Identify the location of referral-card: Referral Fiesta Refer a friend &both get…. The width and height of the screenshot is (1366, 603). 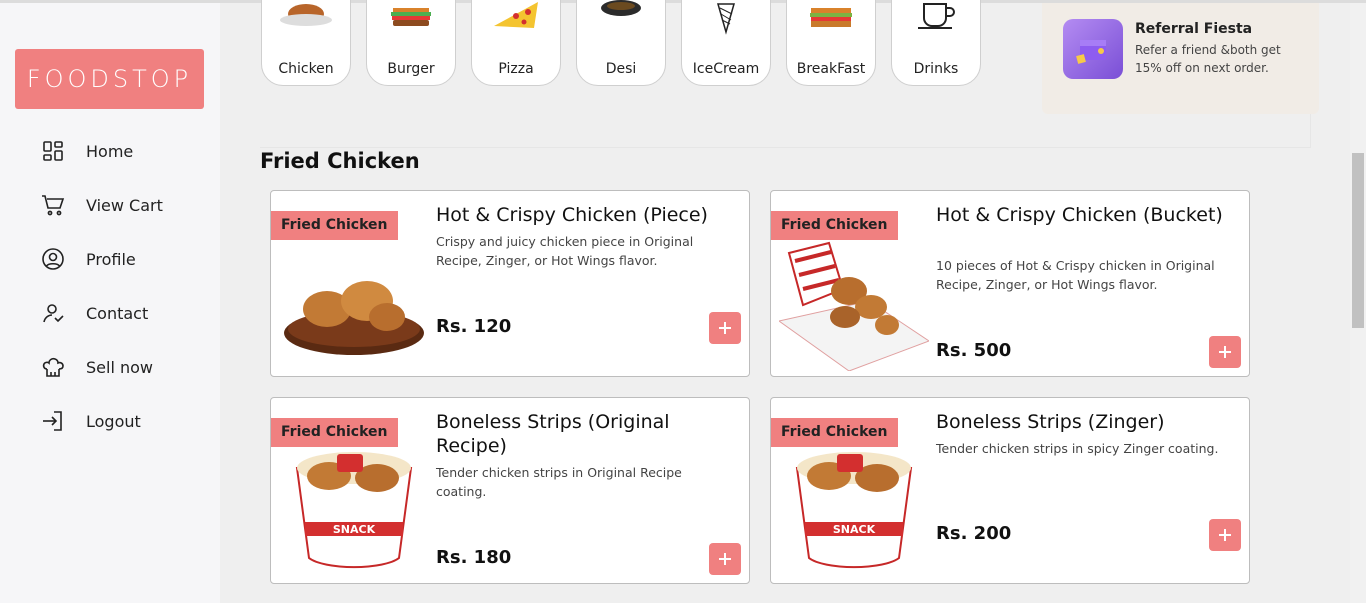
(1180, 58).